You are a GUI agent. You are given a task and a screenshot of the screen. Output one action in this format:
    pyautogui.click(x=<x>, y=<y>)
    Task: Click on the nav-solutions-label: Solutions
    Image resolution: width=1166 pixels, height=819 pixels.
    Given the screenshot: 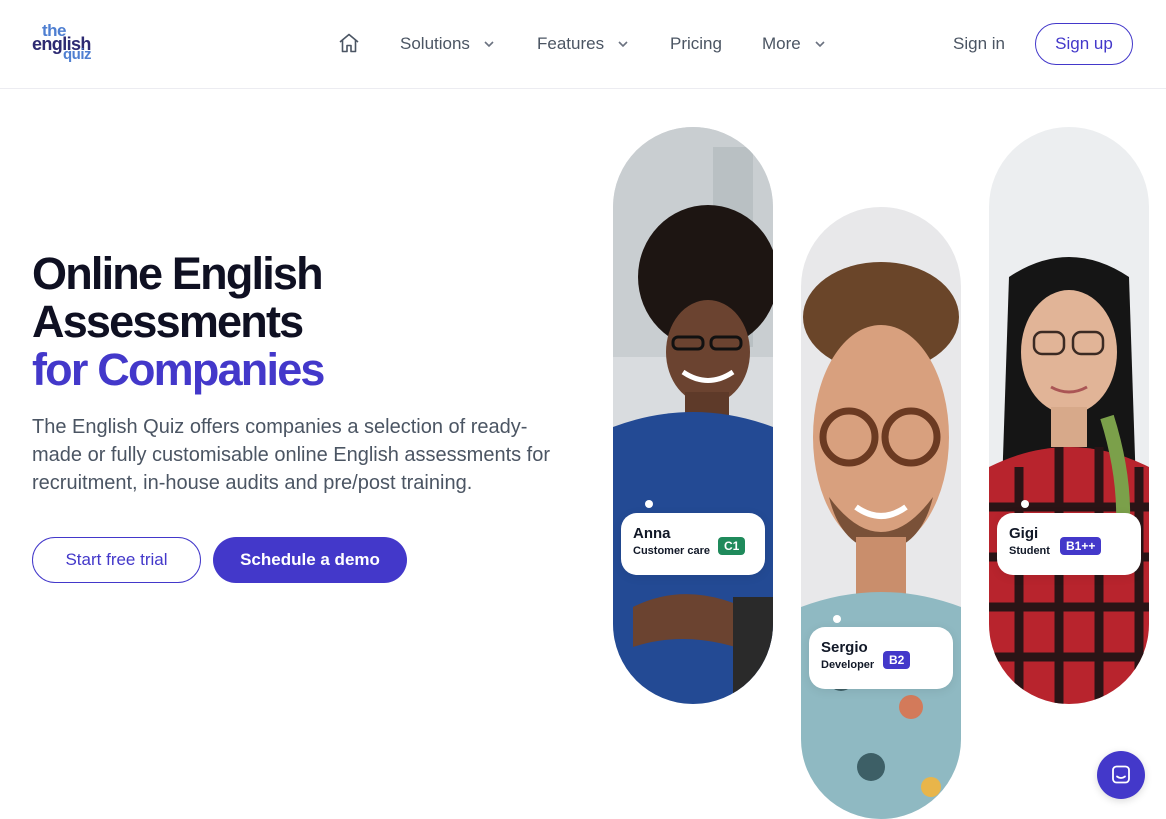 What is the action you would take?
    pyautogui.click(x=435, y=43)
    